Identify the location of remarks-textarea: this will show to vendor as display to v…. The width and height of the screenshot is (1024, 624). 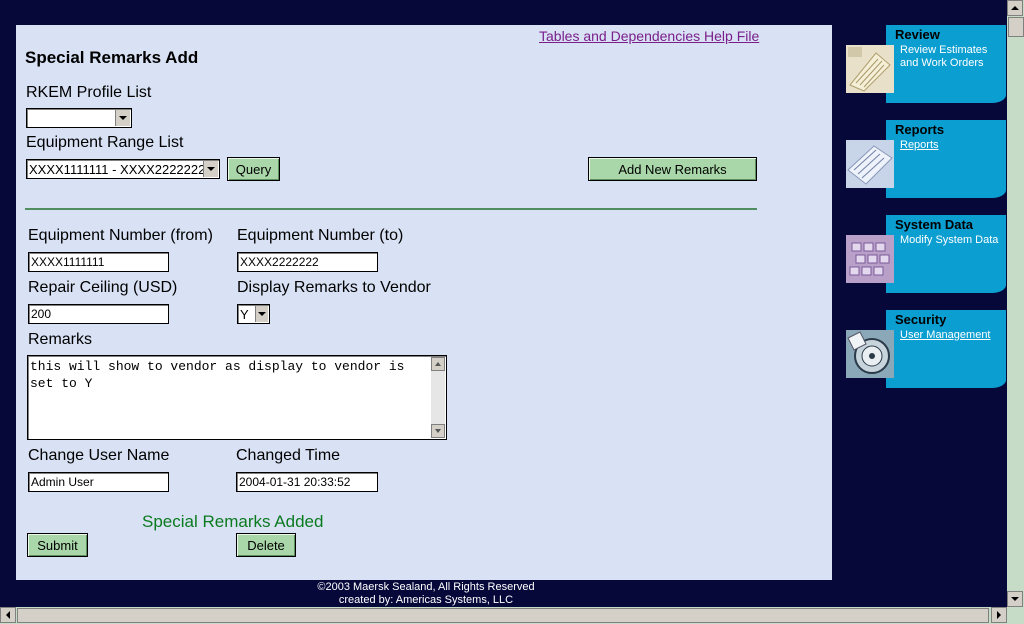
(237, 397).